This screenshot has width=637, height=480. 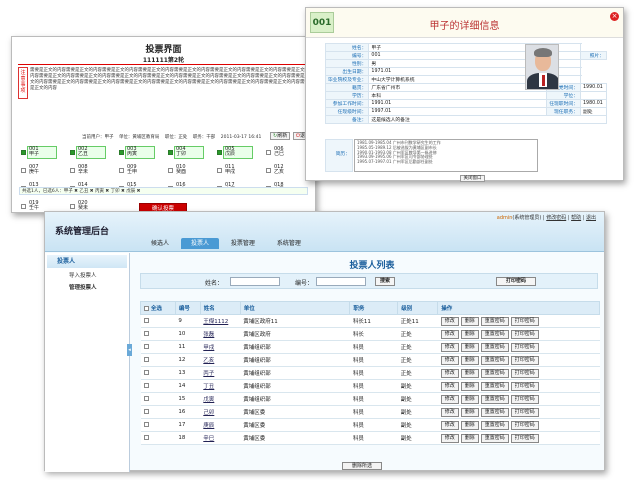 I want to click on delete-selected-button: 删除所选, so click(x=362, y=466).